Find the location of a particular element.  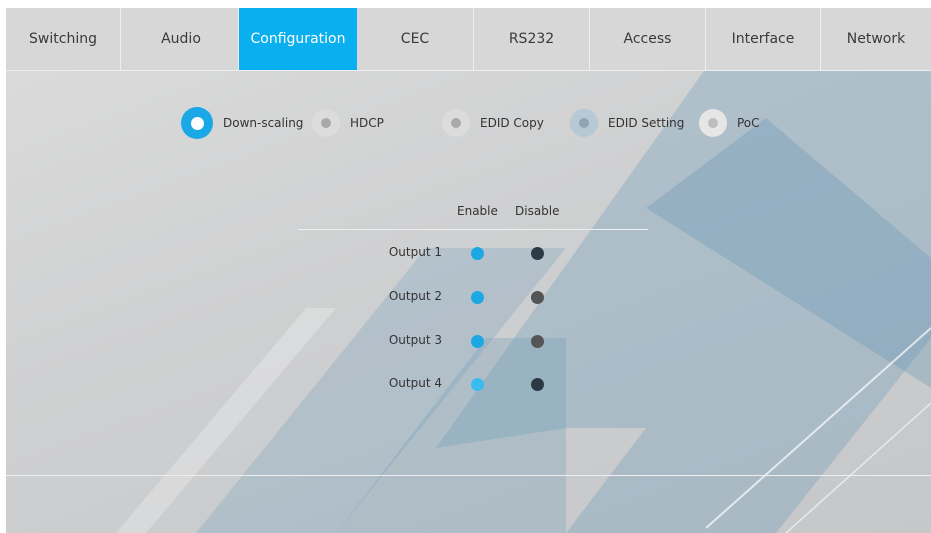

enable-column-header: Enable is located at coordinates (477, 211).